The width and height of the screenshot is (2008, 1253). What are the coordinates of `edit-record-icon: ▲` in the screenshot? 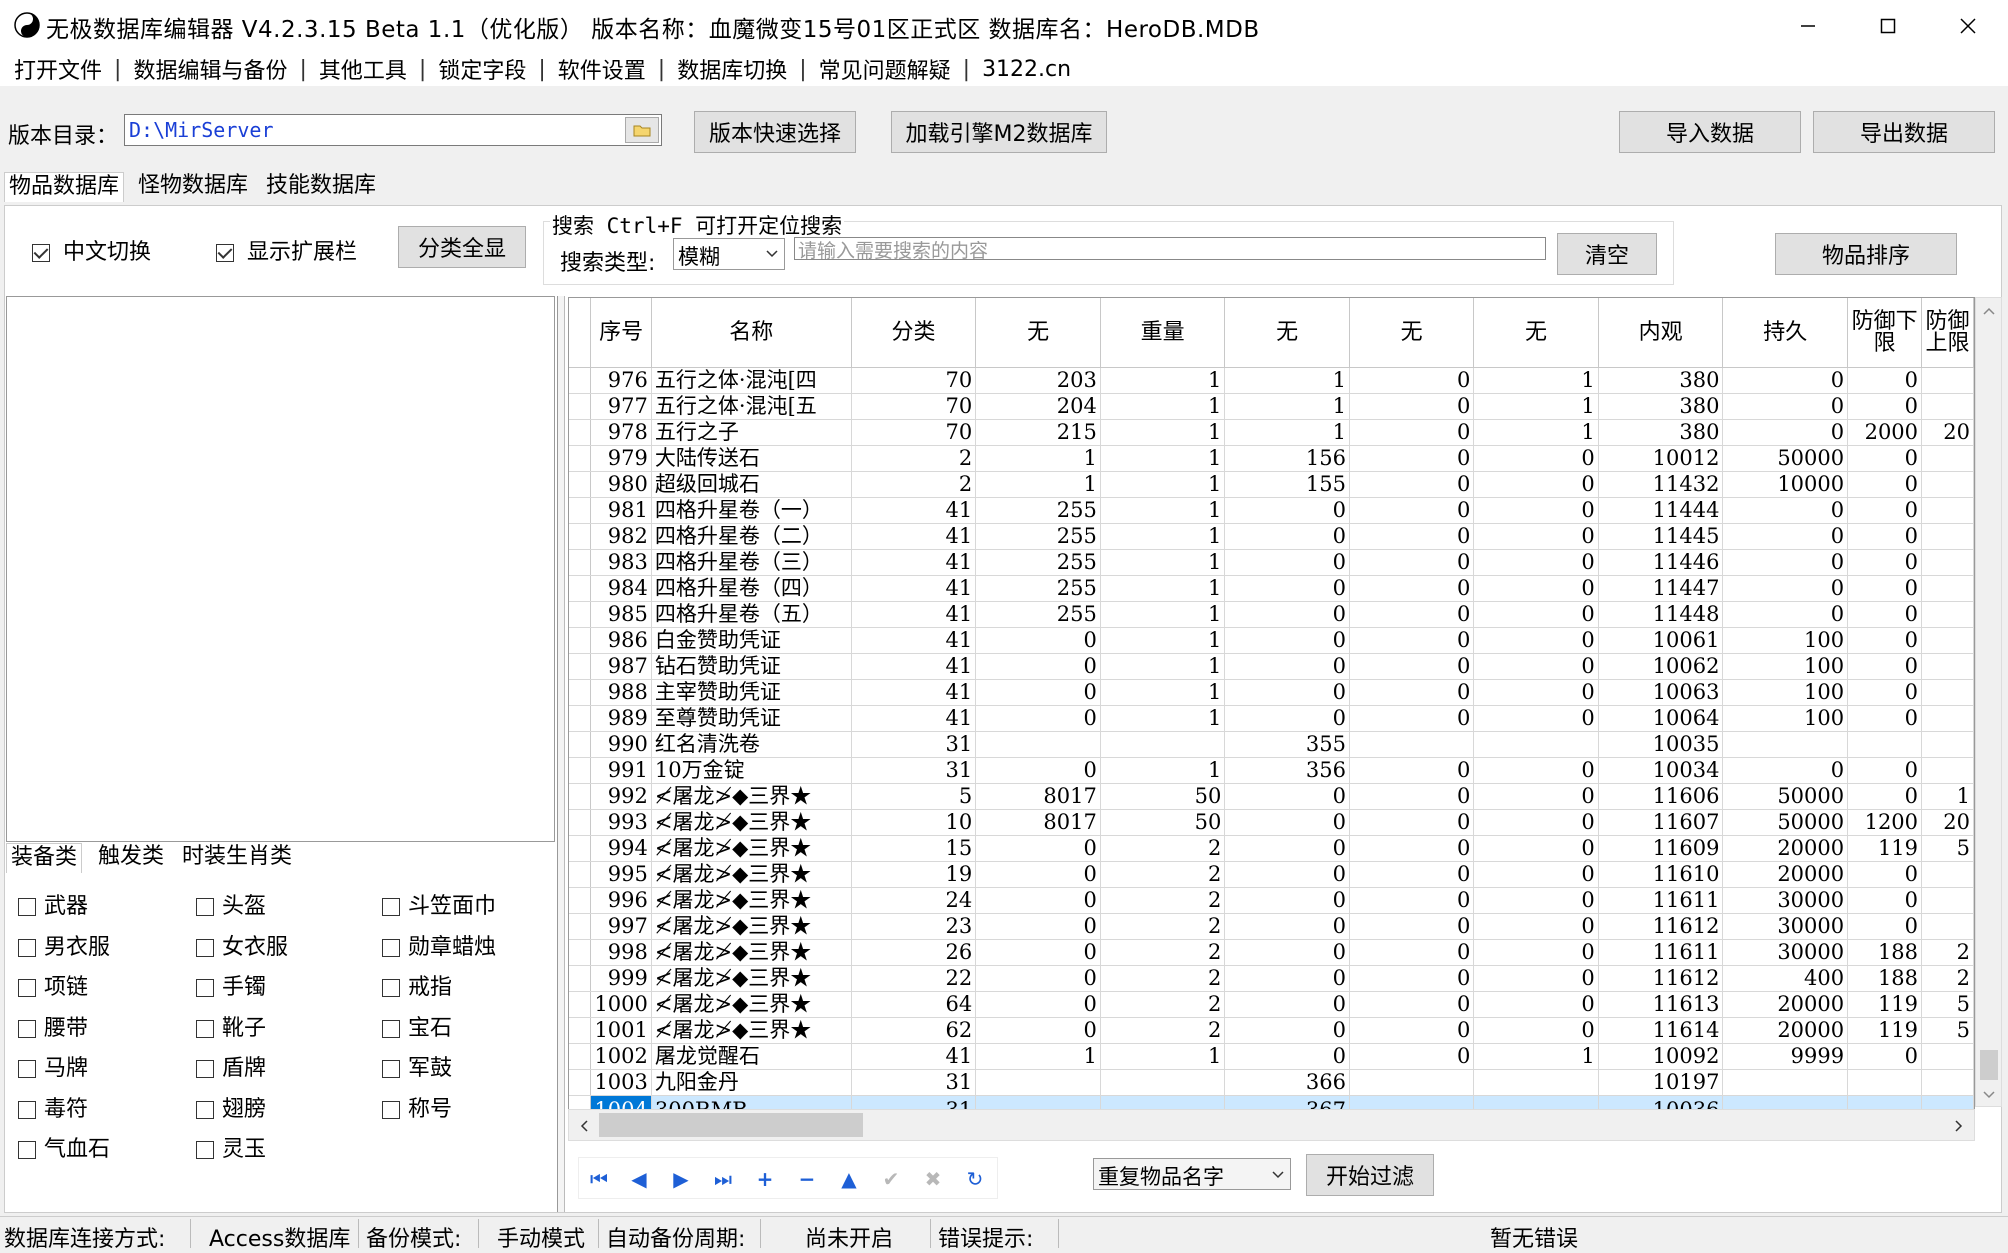 It's located at (849, 1179).